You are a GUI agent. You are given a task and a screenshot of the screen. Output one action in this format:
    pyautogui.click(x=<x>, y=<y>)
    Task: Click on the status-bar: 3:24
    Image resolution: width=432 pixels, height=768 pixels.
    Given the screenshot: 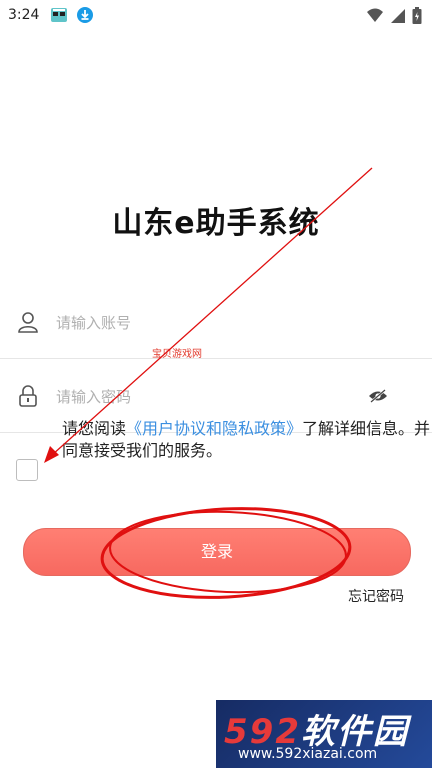 What is the action you would take?
    pyautogui.click(x=216, y=16)
    